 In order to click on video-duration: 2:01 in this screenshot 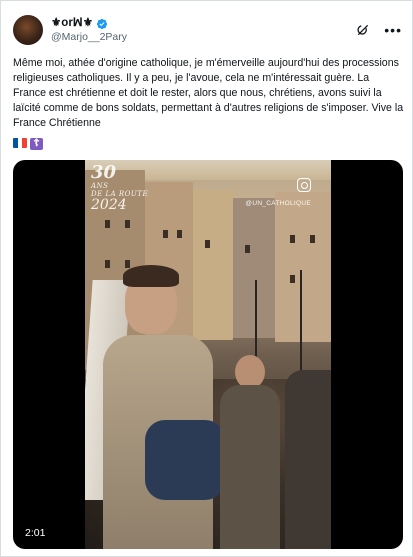, I will do `click(35, 533)`.